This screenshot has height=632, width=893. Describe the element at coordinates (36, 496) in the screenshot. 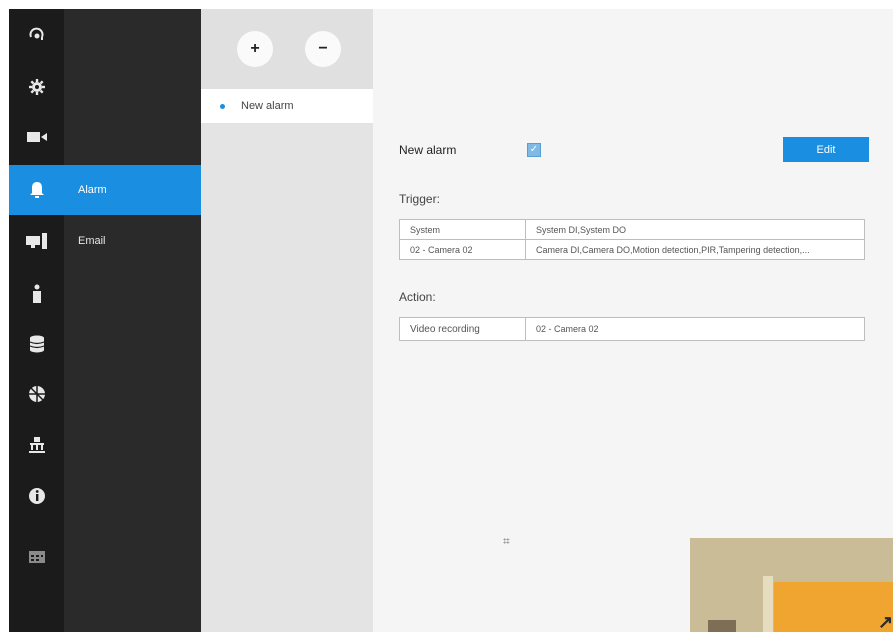

I see `info-icon` at that location.